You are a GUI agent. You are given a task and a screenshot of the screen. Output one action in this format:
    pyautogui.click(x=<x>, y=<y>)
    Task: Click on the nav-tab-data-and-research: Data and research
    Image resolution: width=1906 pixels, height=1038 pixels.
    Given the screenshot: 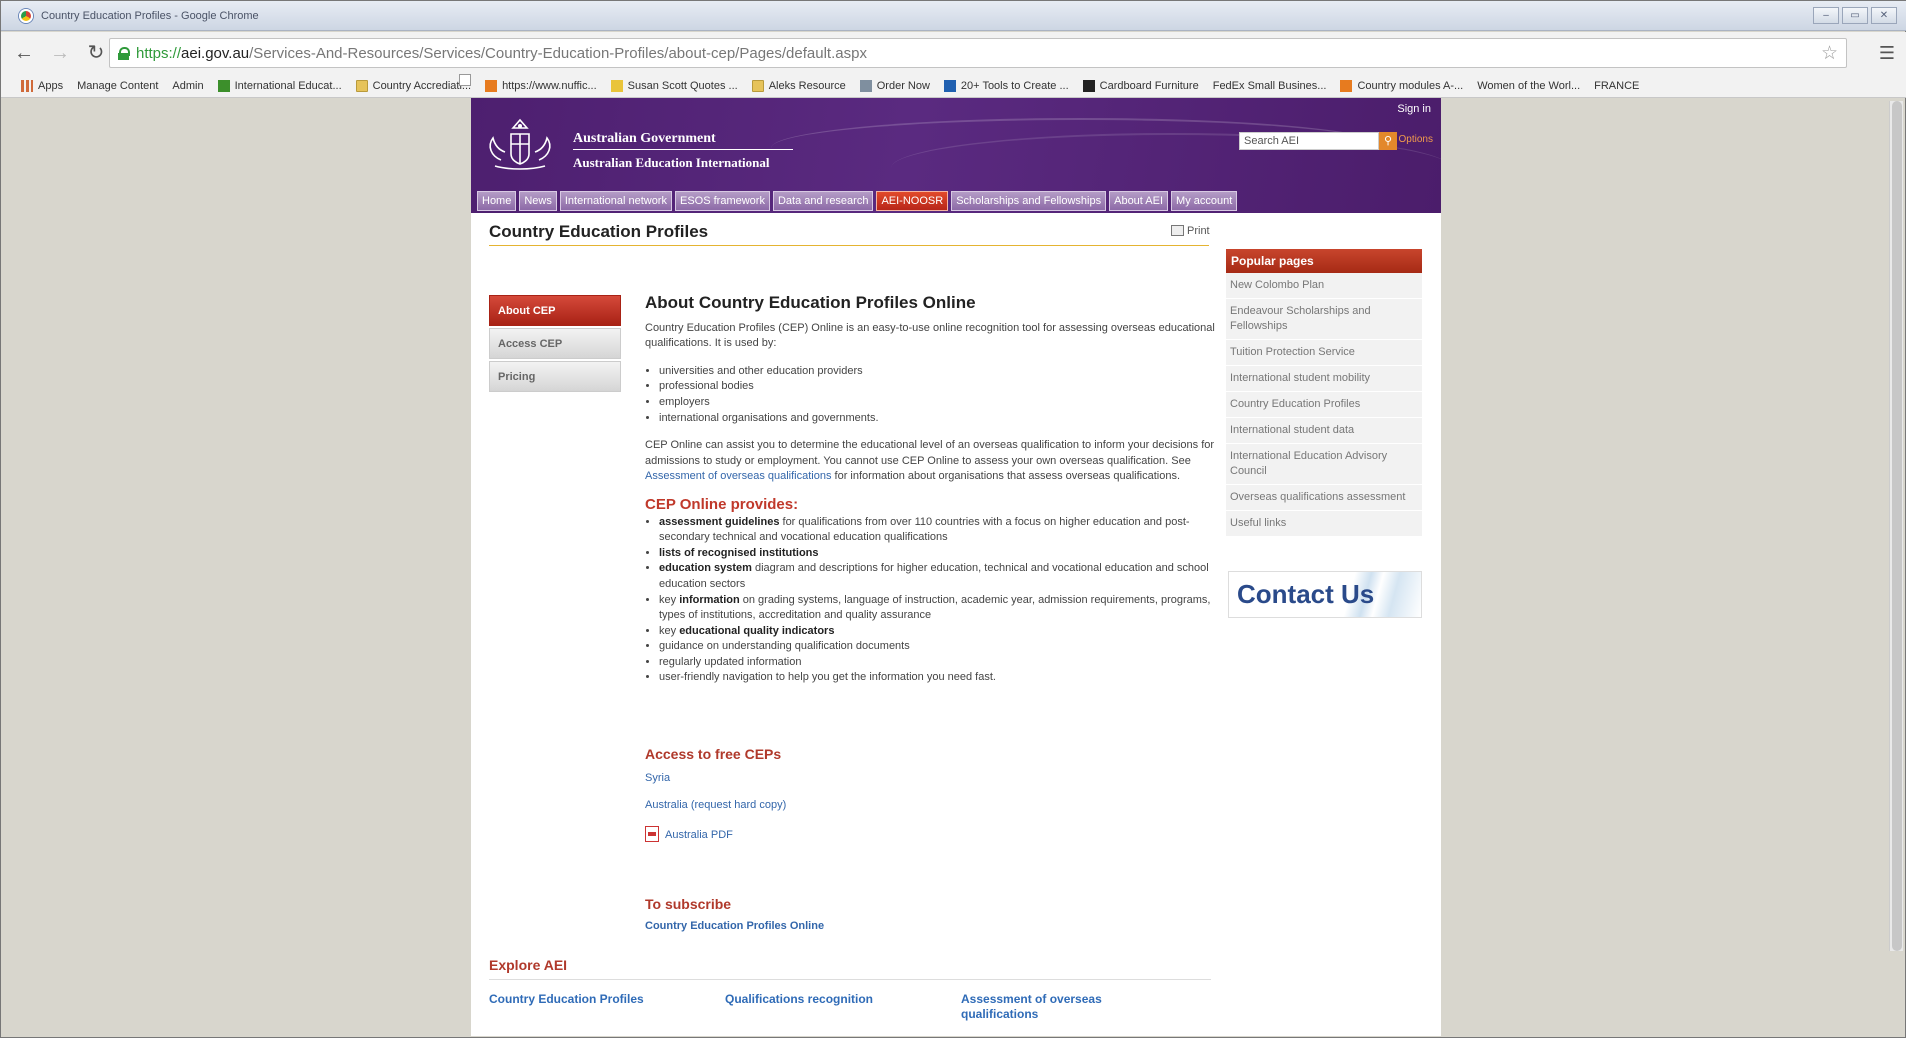 What is the action you would take?
    pyautogui.click(x=823, y=201)
    